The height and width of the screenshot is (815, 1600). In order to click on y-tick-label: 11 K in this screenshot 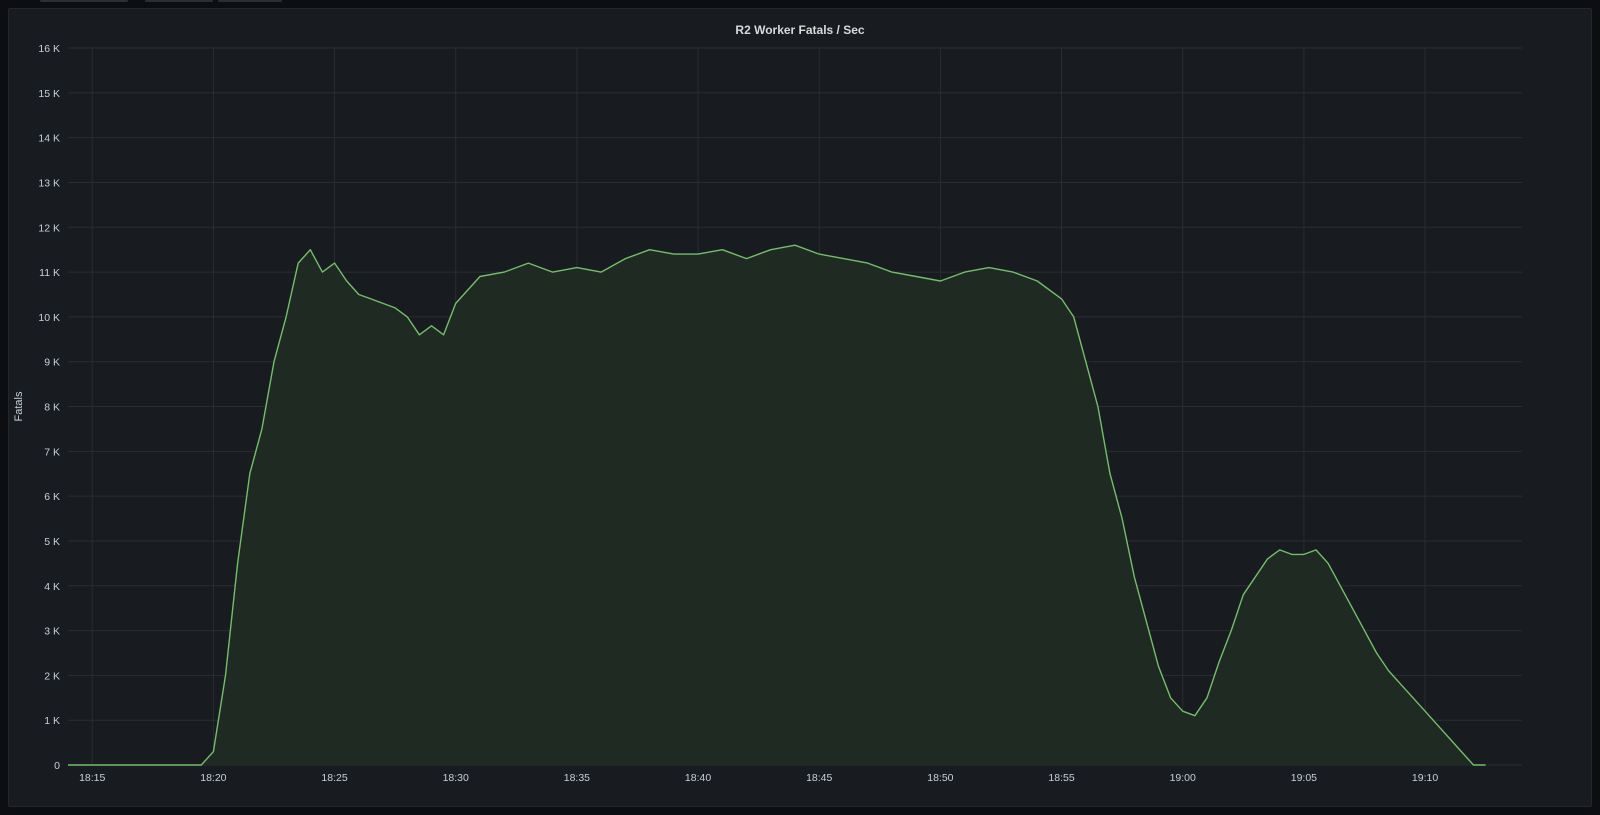, I will do `click(49, 273)`.